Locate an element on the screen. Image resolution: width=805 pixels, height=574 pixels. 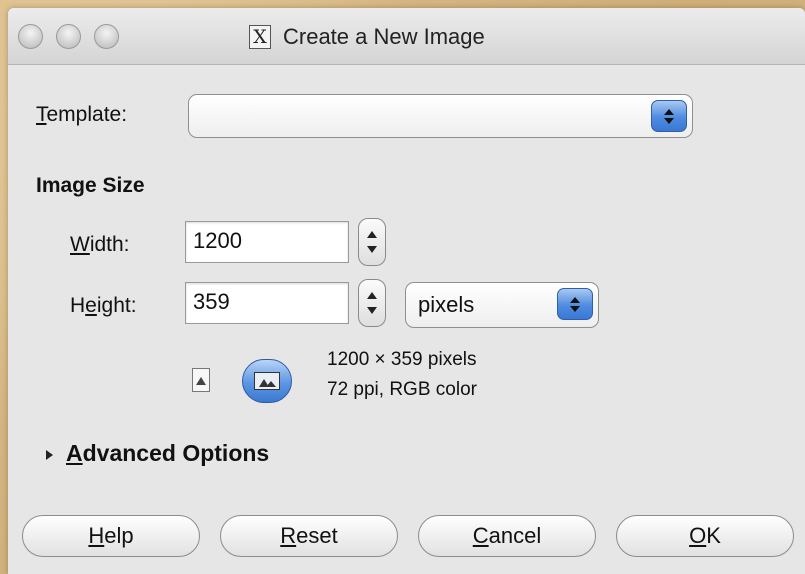
height-up-arrow-icon is located at coordinates (372, 295).